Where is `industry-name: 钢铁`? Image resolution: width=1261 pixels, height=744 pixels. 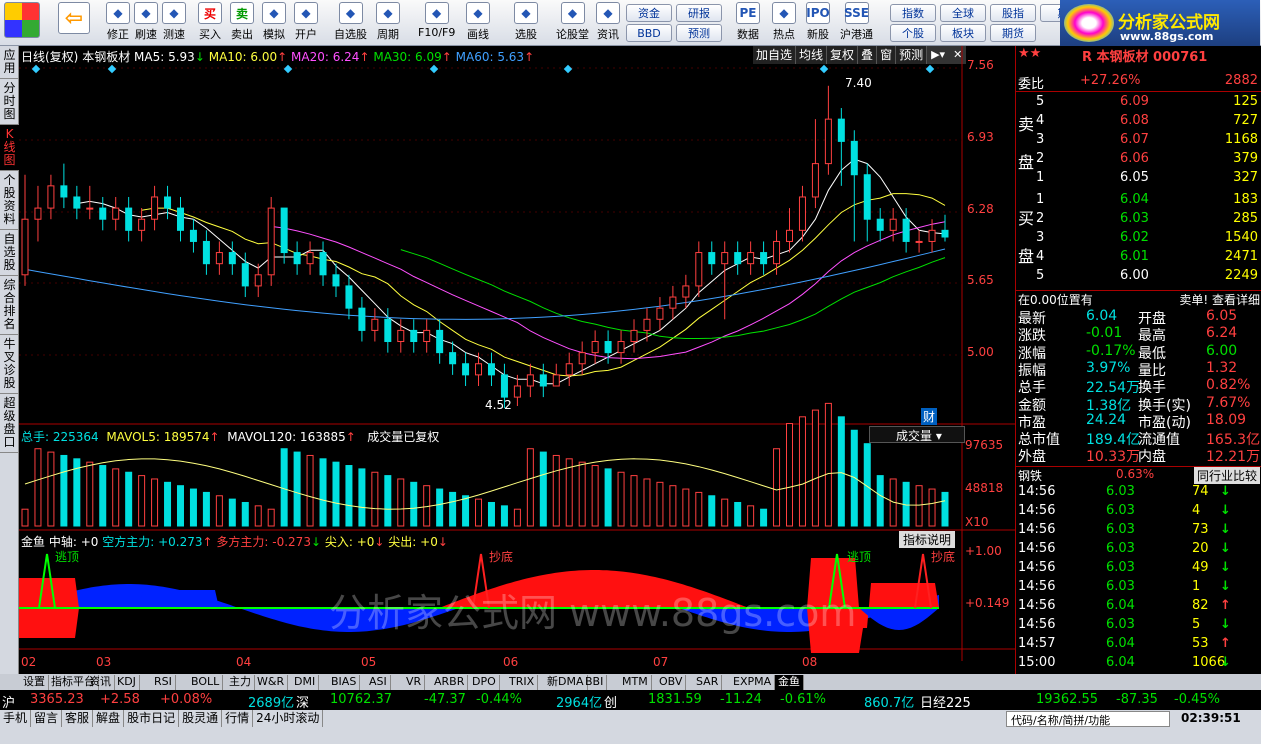
industry-name: 钢铁 is located at coordinates (1030, 475).